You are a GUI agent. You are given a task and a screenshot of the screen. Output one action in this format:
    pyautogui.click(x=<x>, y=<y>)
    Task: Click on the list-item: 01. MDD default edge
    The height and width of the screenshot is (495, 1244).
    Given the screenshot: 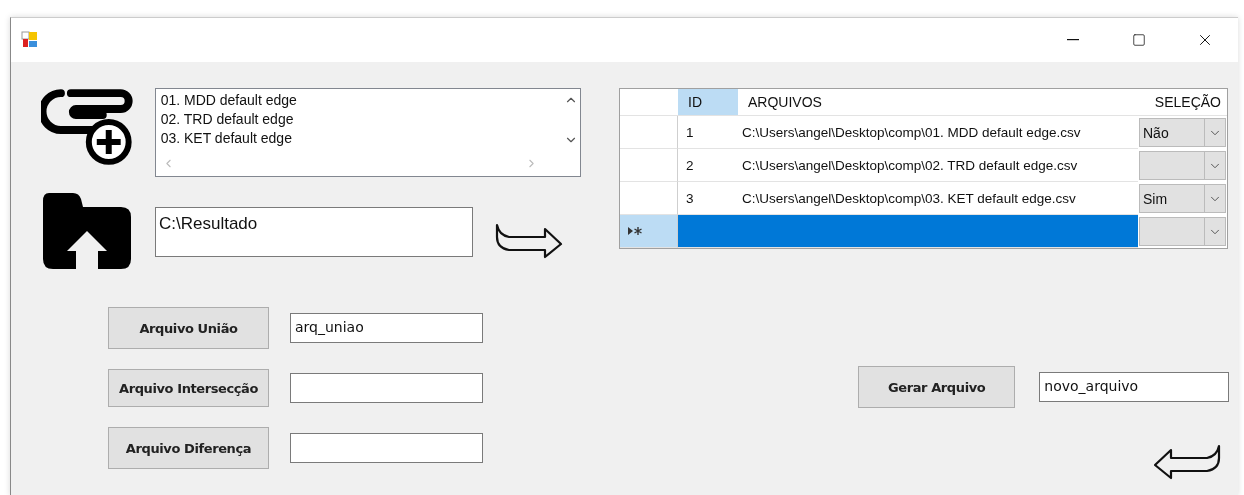 What is the action you would take?
    pyautogui.click(x=358, y=100)
    